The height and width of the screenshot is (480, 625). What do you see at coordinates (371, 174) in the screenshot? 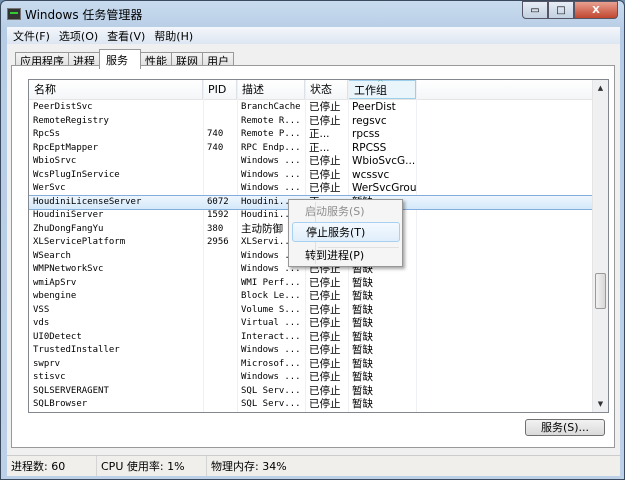
I see `service-group: wcssvc` at bounding box center [371, 174].